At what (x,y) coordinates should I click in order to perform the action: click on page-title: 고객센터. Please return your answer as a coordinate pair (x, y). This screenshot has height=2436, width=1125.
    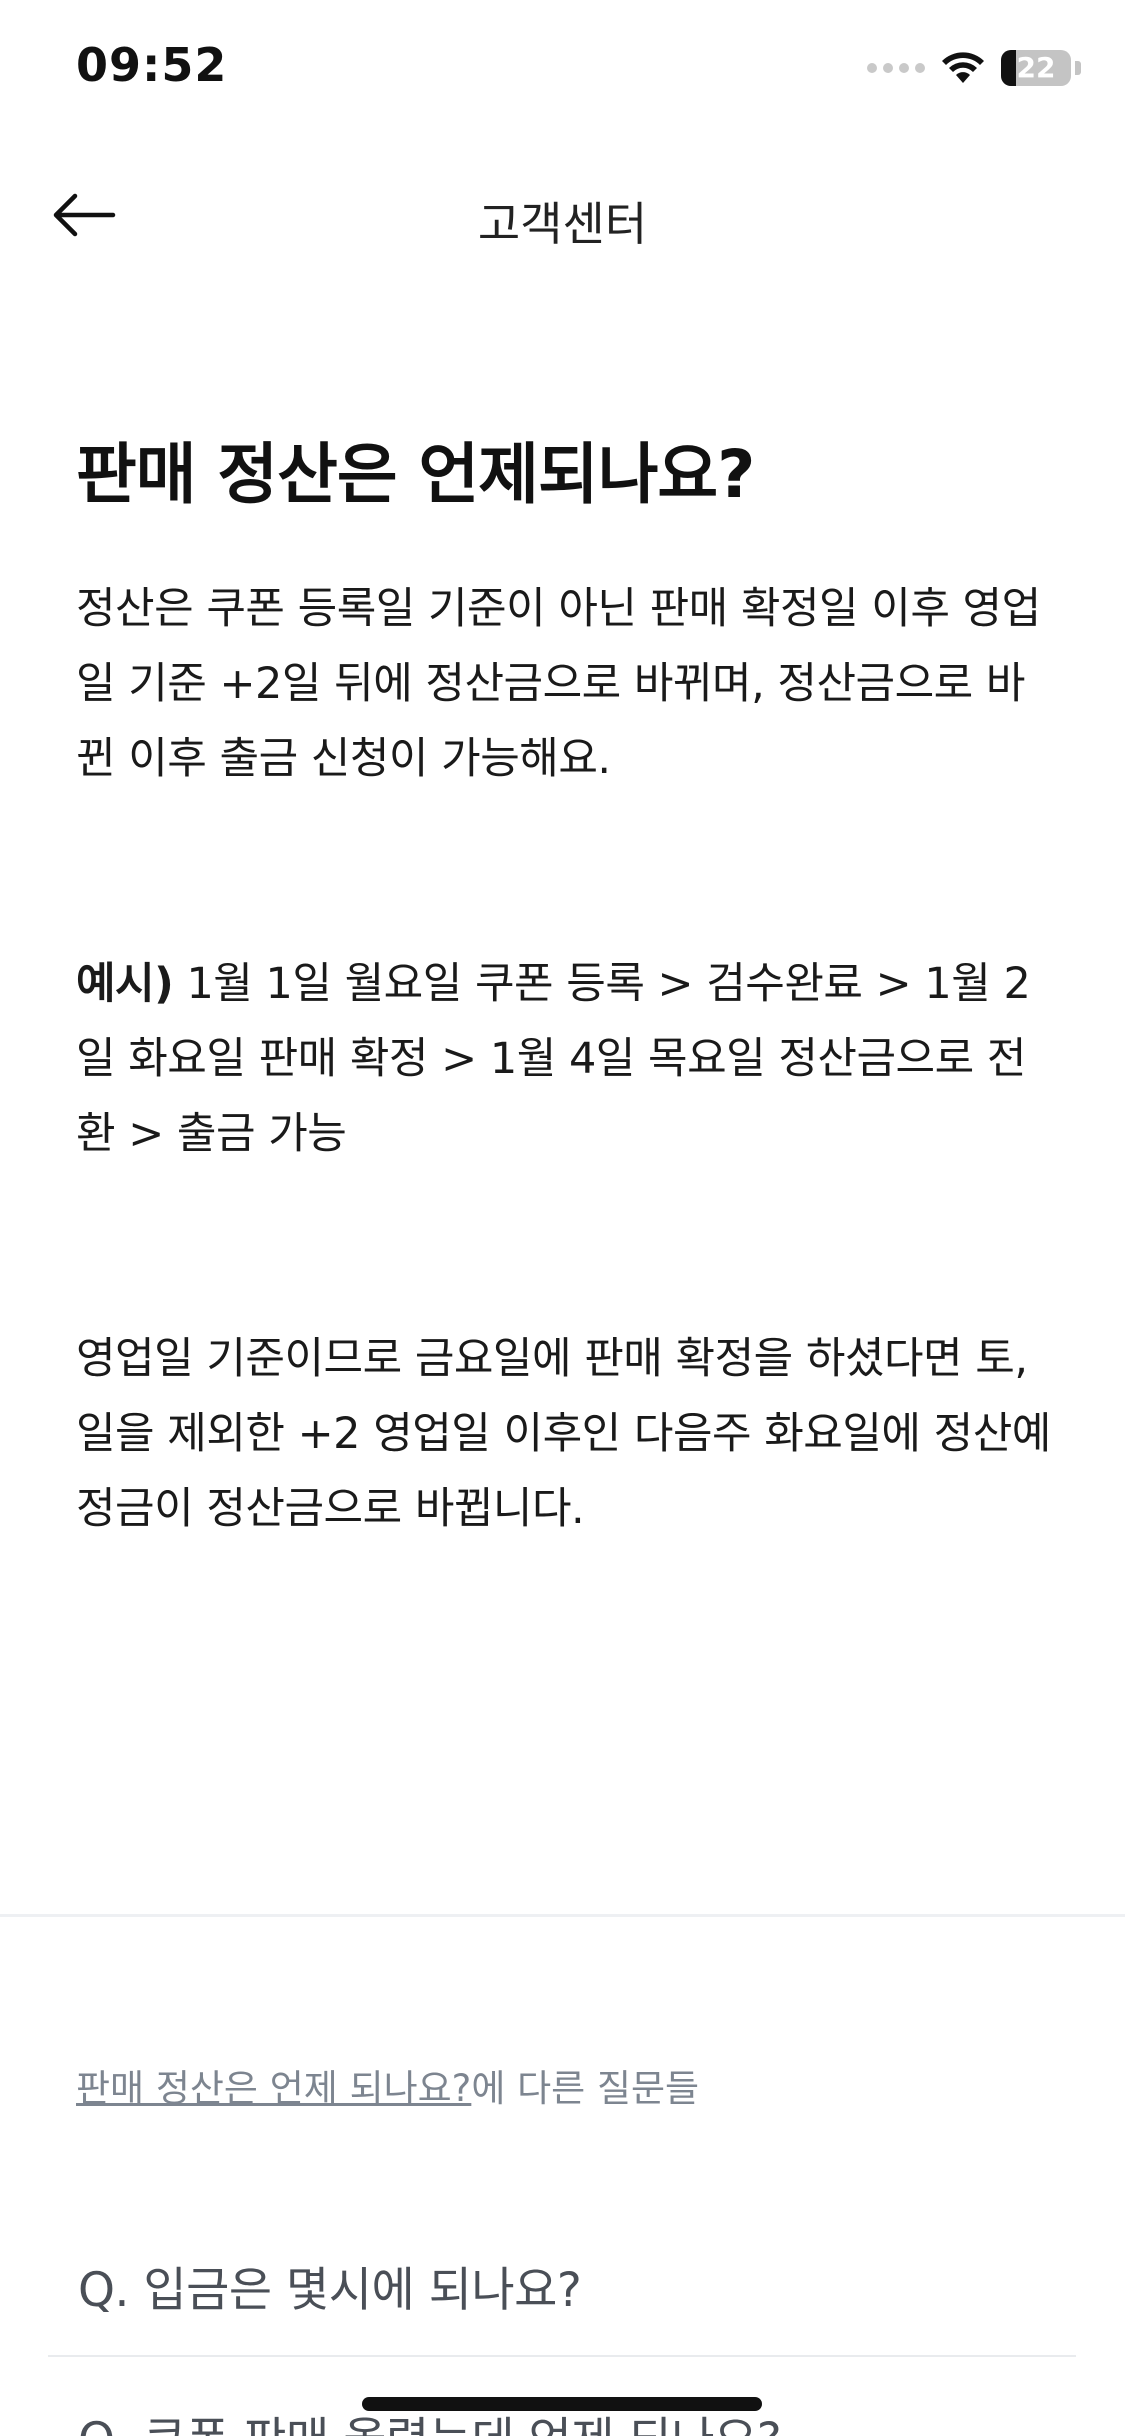
    Looking at the image, I should click on (562, 224).